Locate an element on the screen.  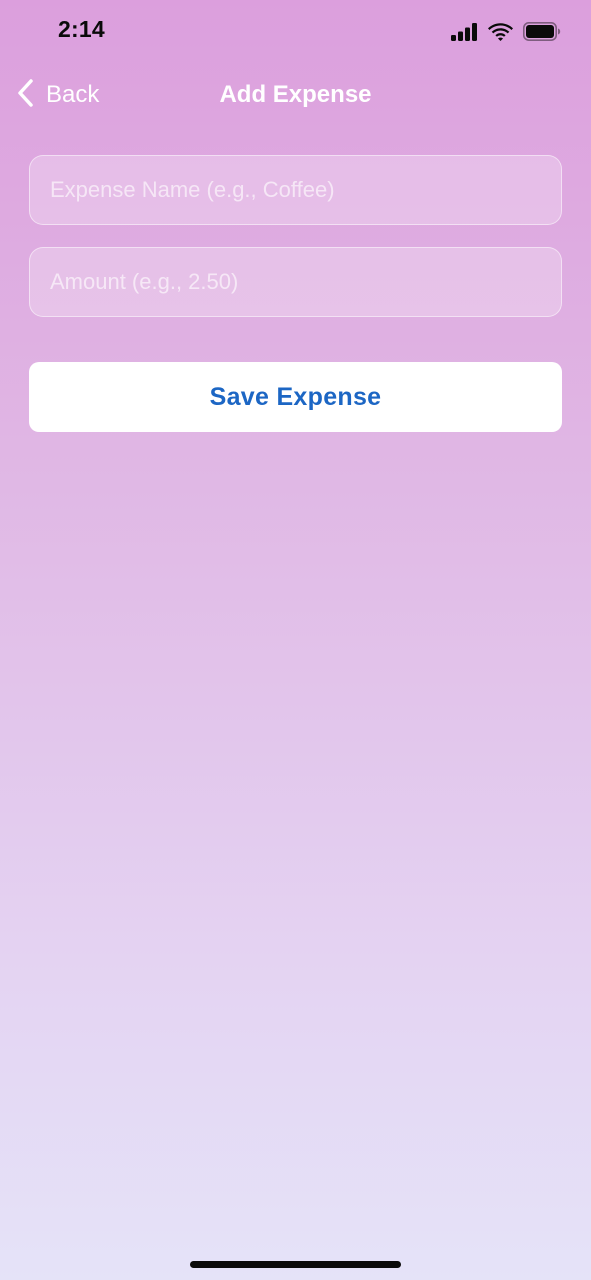
amount-input is located at coordinates (295, 282).